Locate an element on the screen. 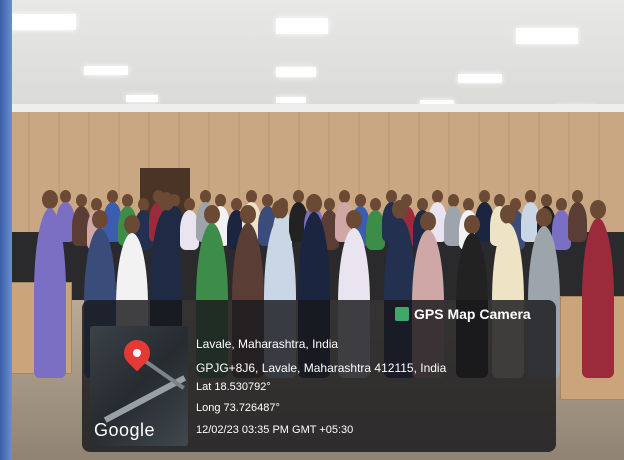  longitude: Long 73.726487° is located at coordinates (238, 408).